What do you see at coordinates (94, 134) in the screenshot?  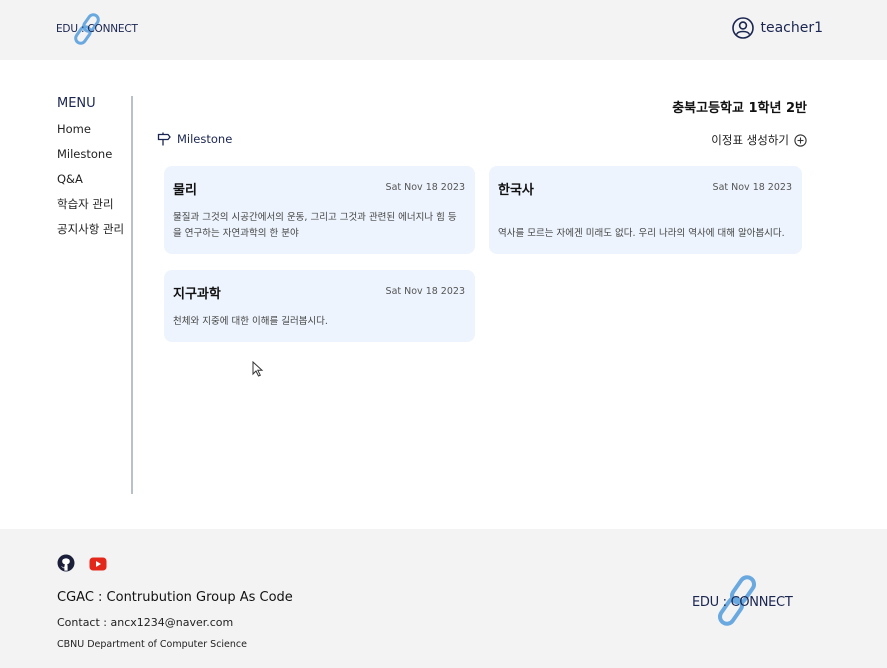 I see `sidebar-item-home: Home` at bounding box center [94, 134].